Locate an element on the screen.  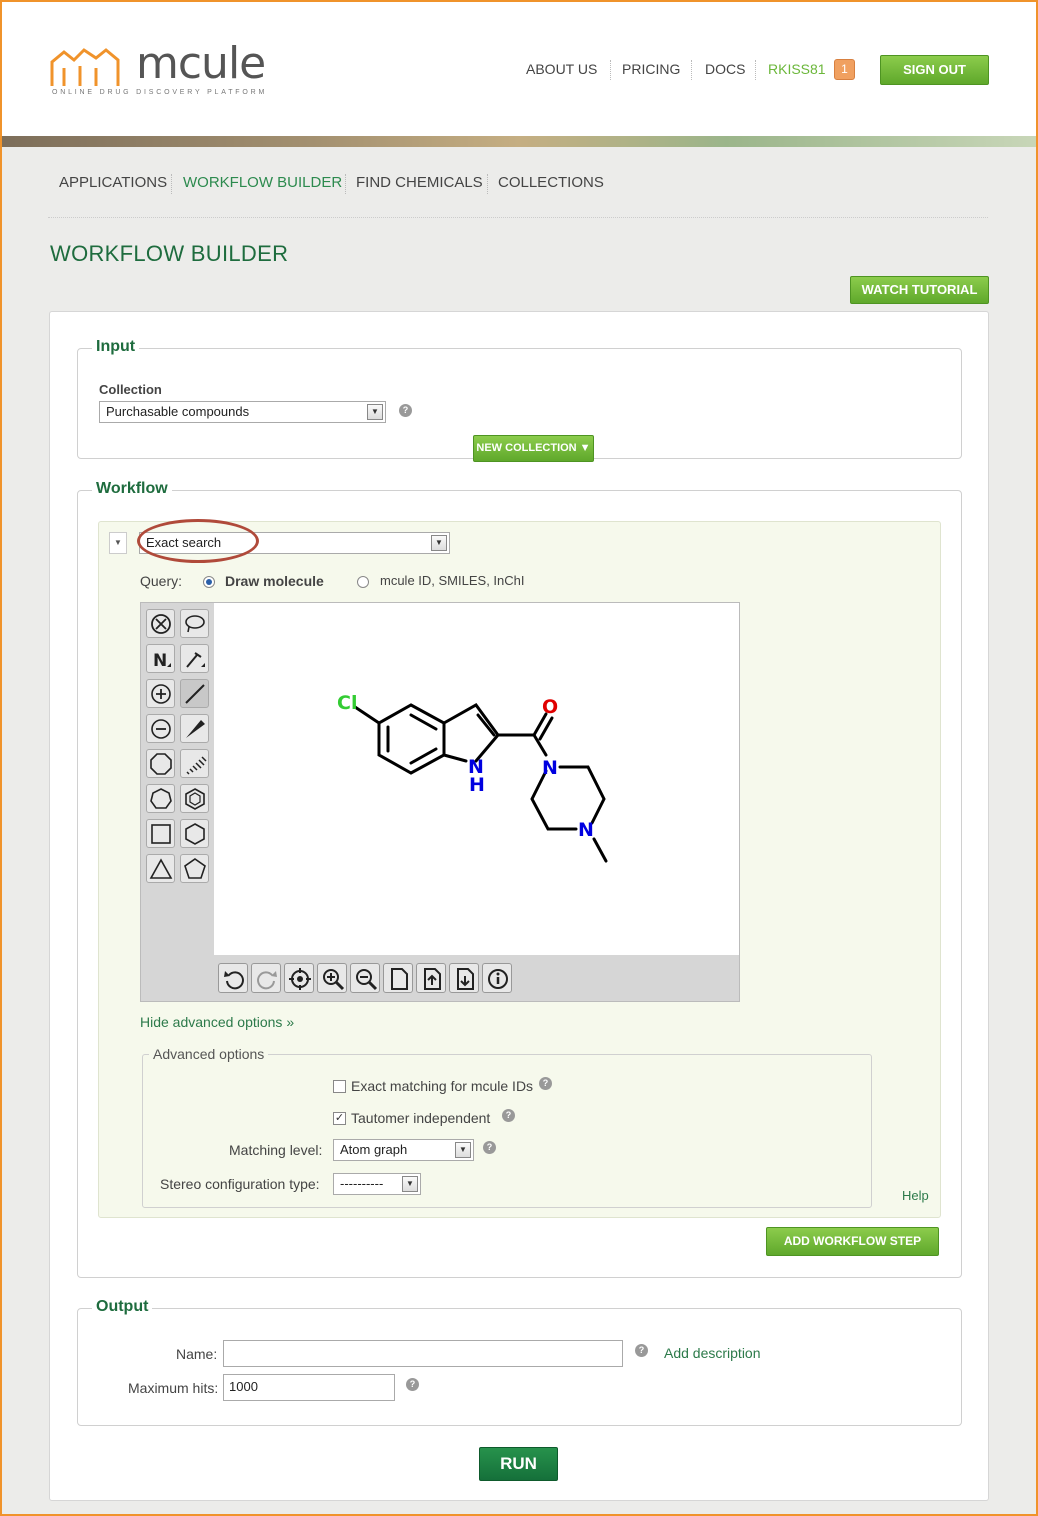
drawing-canvas: Cl O N H N N is located at coordinates (476, 779).